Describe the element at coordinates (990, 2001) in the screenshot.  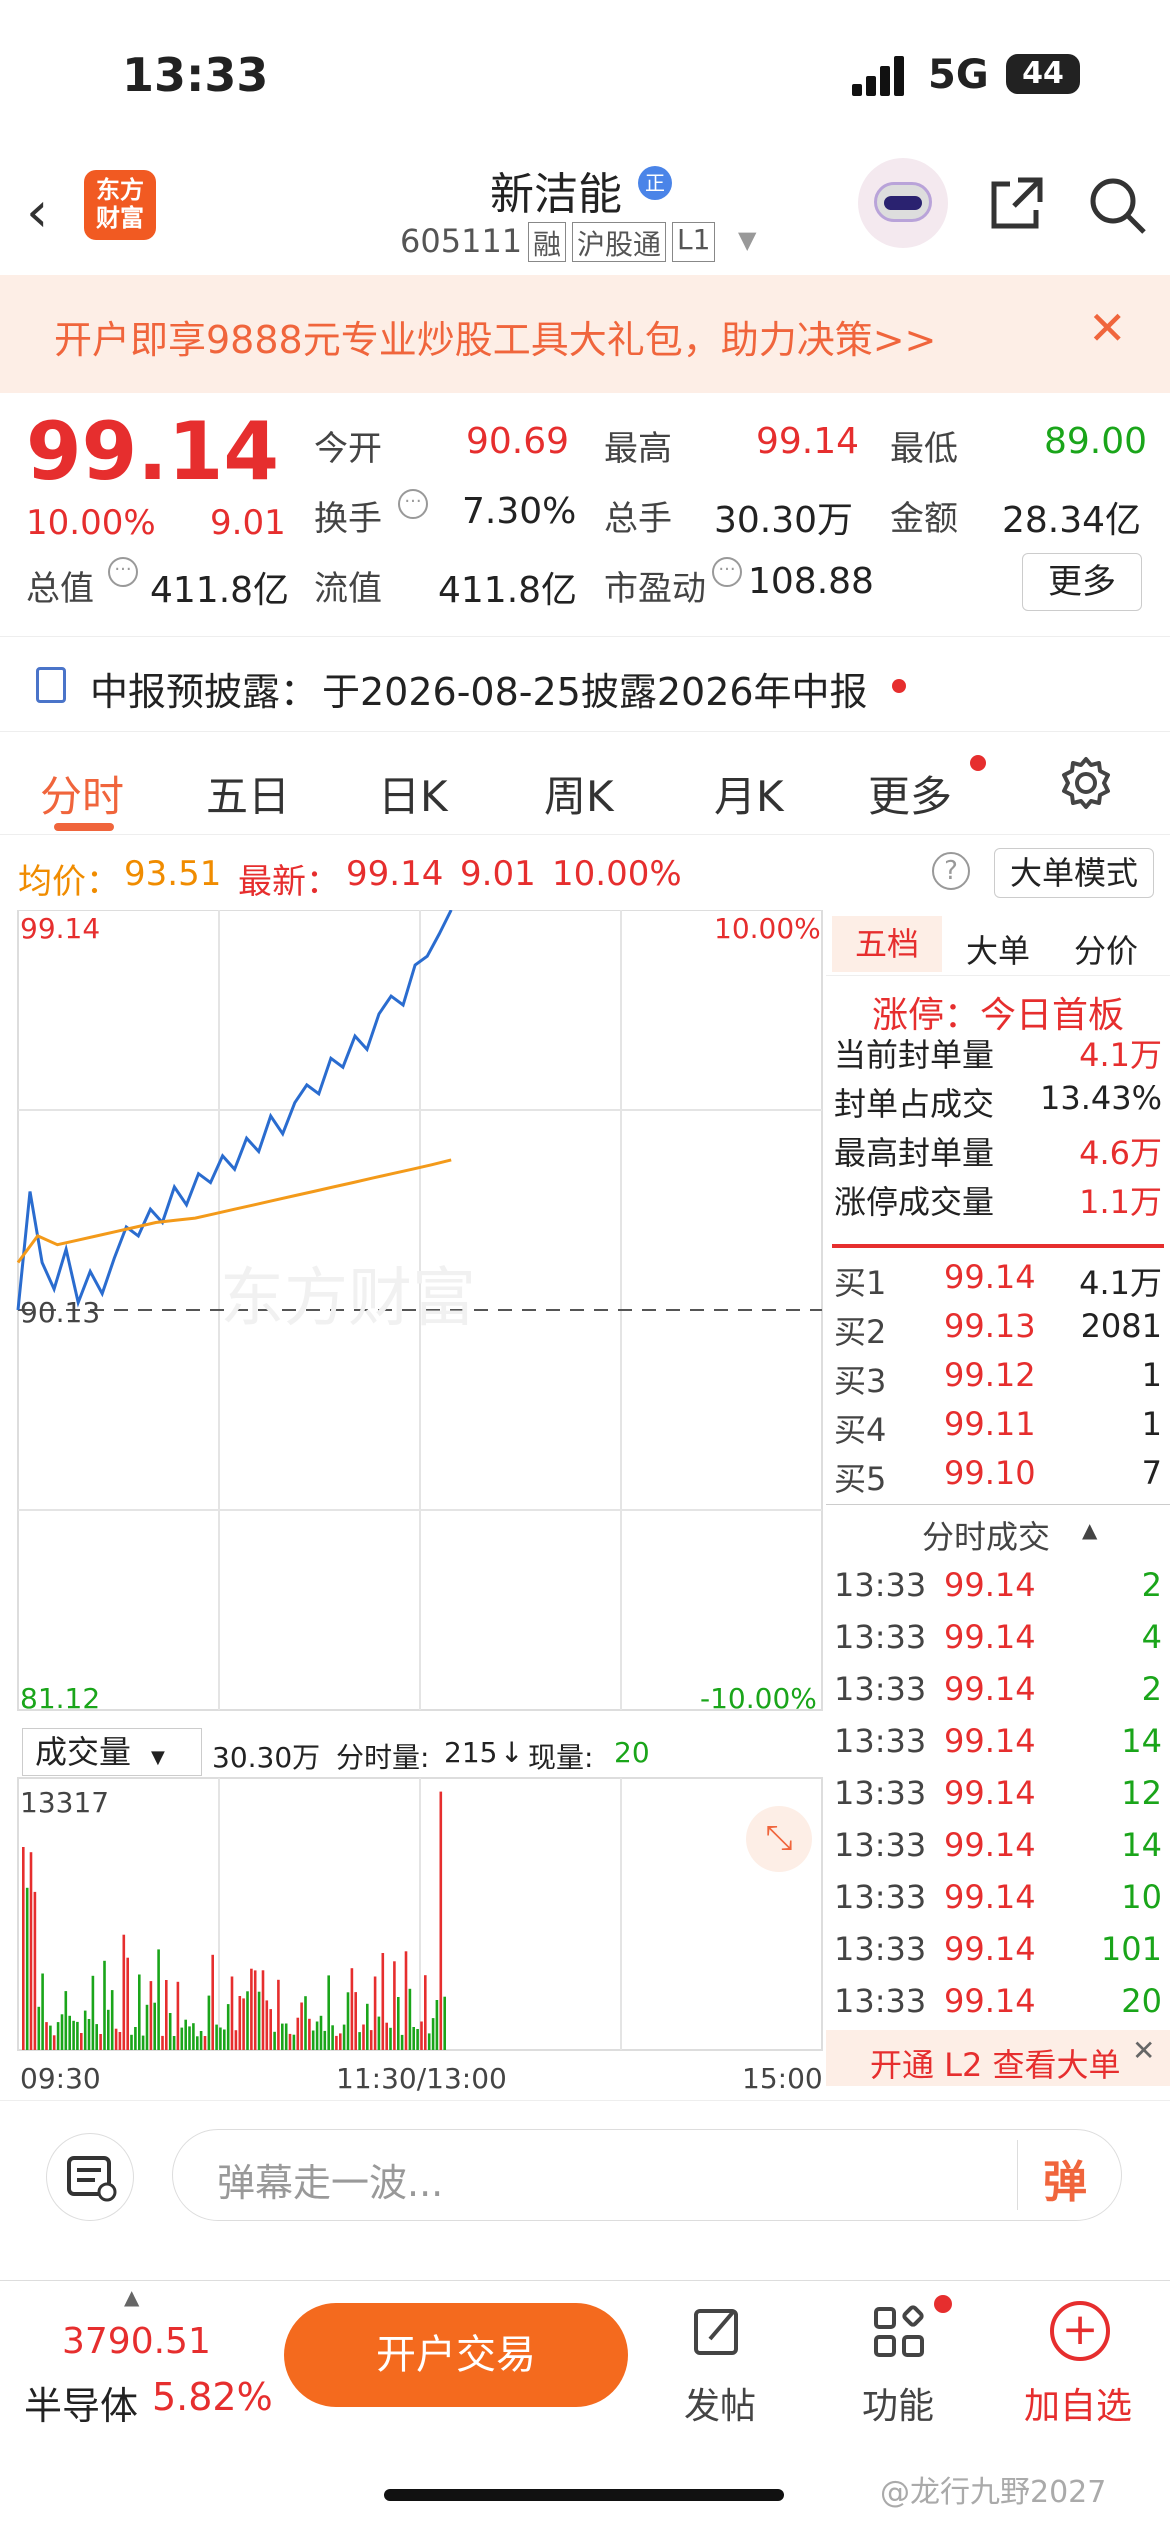
I see `trade-price: 99.14` at that location.